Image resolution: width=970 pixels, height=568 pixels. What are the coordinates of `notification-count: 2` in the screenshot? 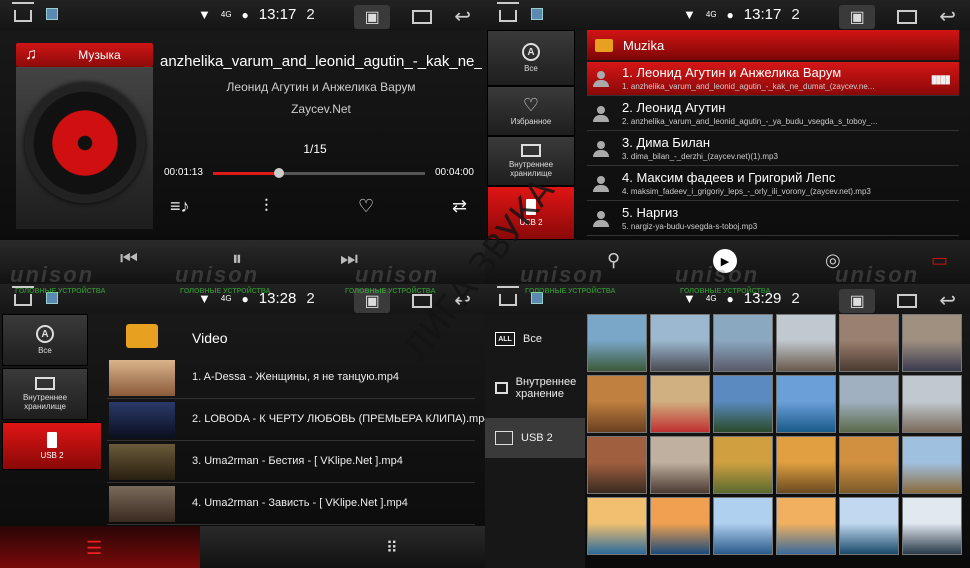 It's located at (310, 298).